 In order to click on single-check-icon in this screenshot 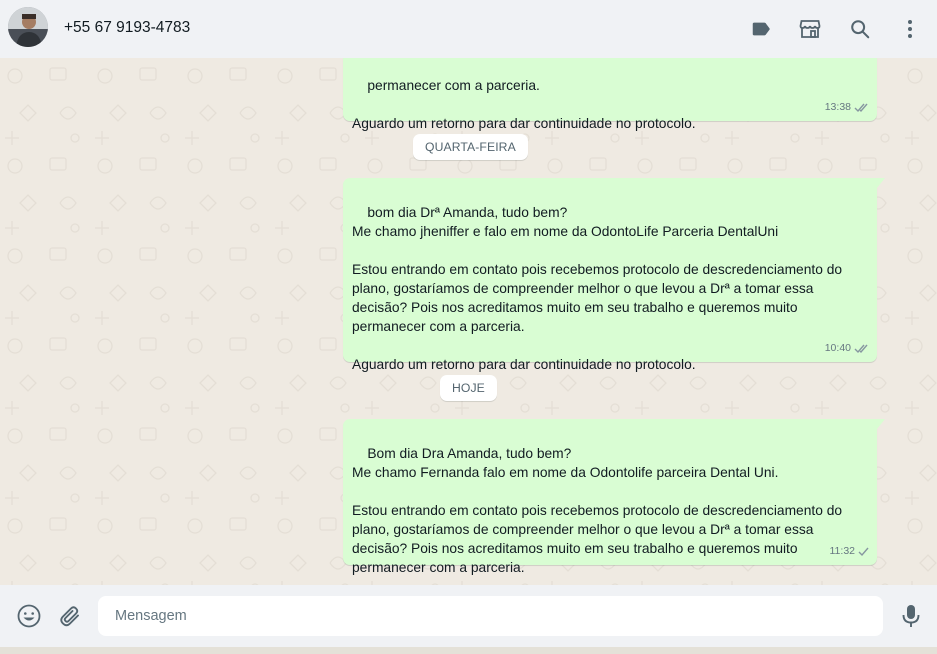, I will do `click(863, 552)`.